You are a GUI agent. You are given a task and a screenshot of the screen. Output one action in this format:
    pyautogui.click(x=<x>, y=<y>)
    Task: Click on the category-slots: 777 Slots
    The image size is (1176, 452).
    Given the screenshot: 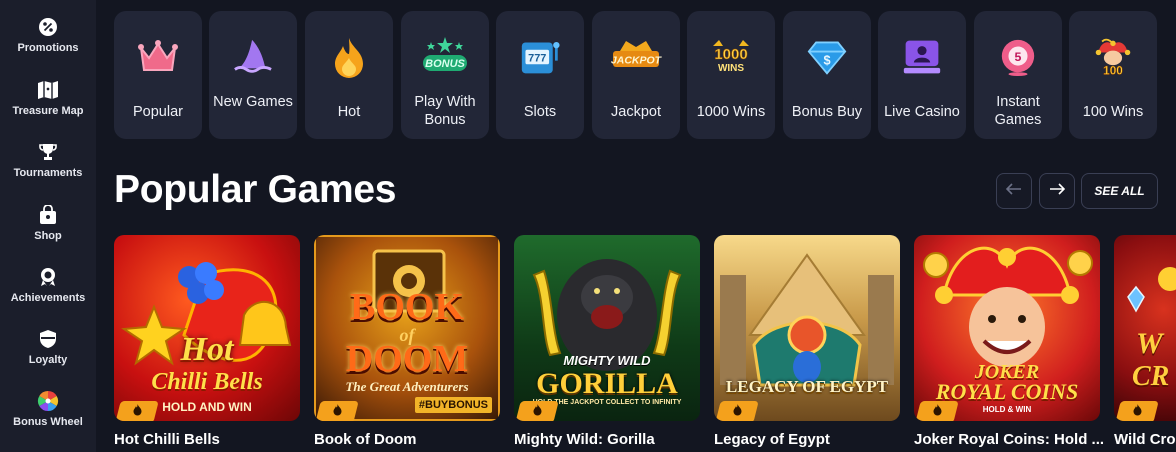 What is the action you would take?
    pyautogui.click(x=540, y=75)
    